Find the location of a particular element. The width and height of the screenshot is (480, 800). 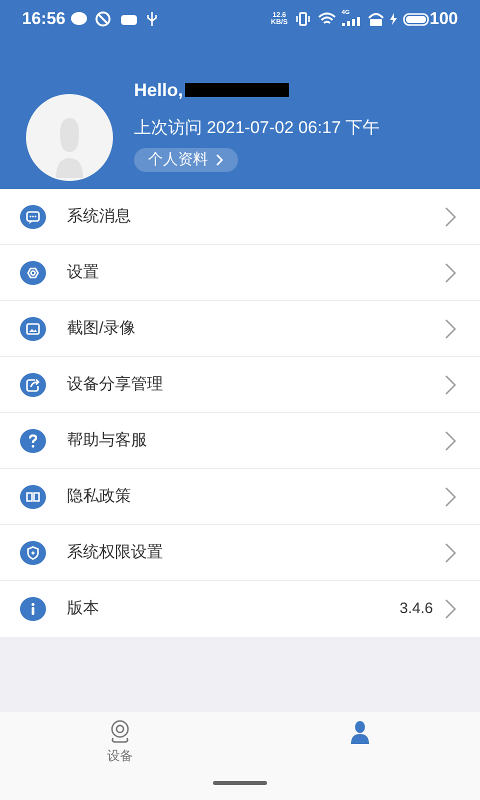

signal-icon is located at coordinates (351, 21).